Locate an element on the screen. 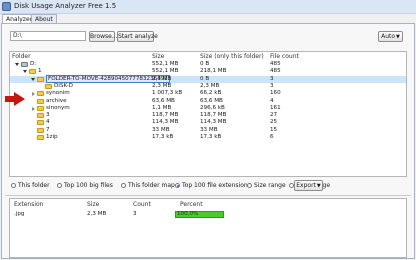  column-size: Size is located at coordinates (158, 56).